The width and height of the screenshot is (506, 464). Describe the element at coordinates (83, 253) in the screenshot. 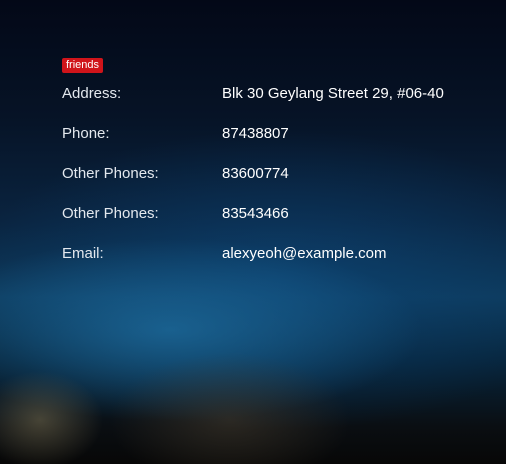

I see `email-label: Email:` at that location.